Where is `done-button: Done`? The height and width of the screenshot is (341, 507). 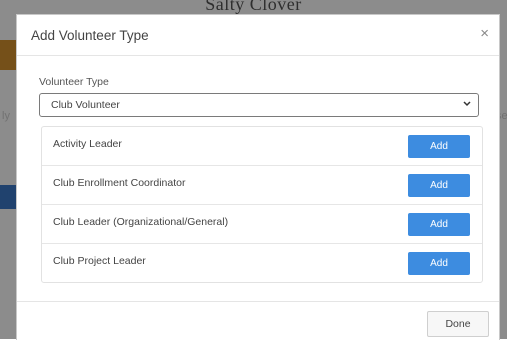
done-button: Done is located at coordinates (458, 324).